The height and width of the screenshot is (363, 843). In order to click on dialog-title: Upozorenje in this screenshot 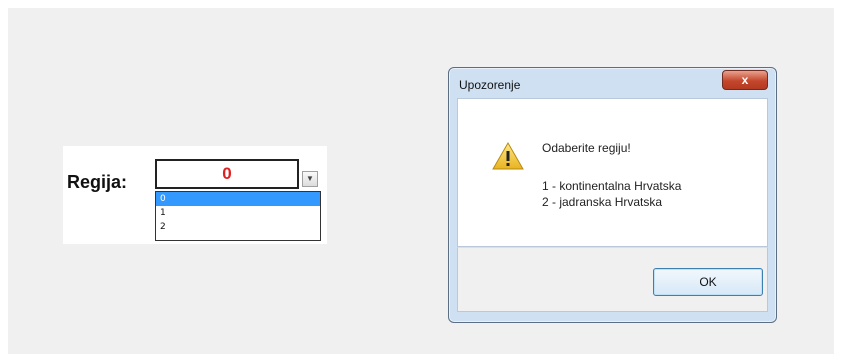, I will do `click(490, 85)`.